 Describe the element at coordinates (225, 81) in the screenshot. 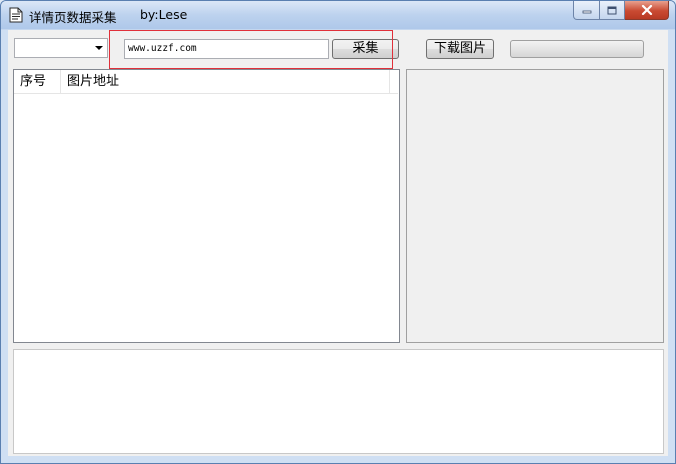

I see `column-header-image-url: 图片地址` at that location.